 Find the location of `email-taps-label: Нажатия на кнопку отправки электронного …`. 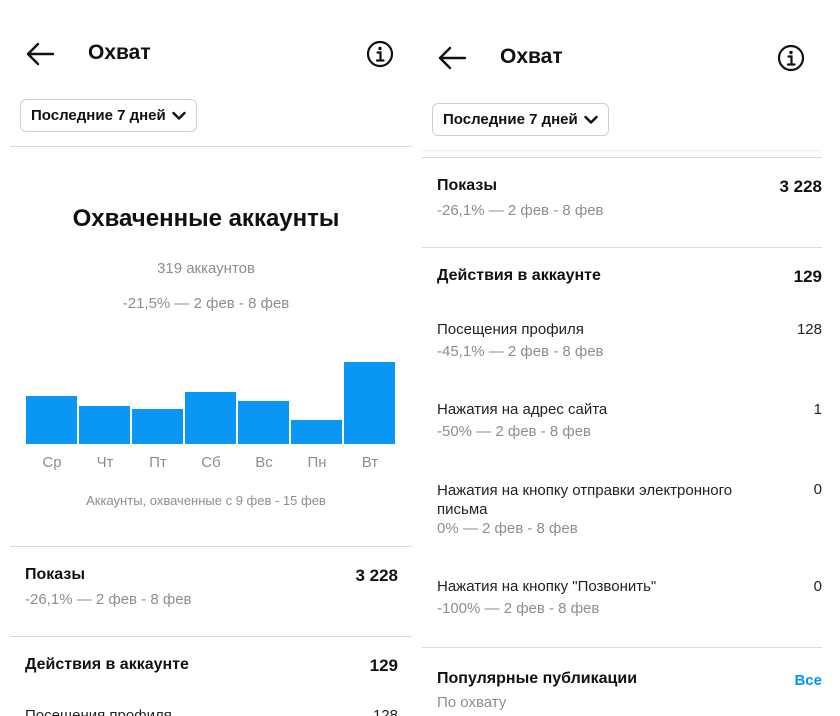

email-taps-label: Нажатия на кнопку отправки электронного … is located at coordinates (585, 500).